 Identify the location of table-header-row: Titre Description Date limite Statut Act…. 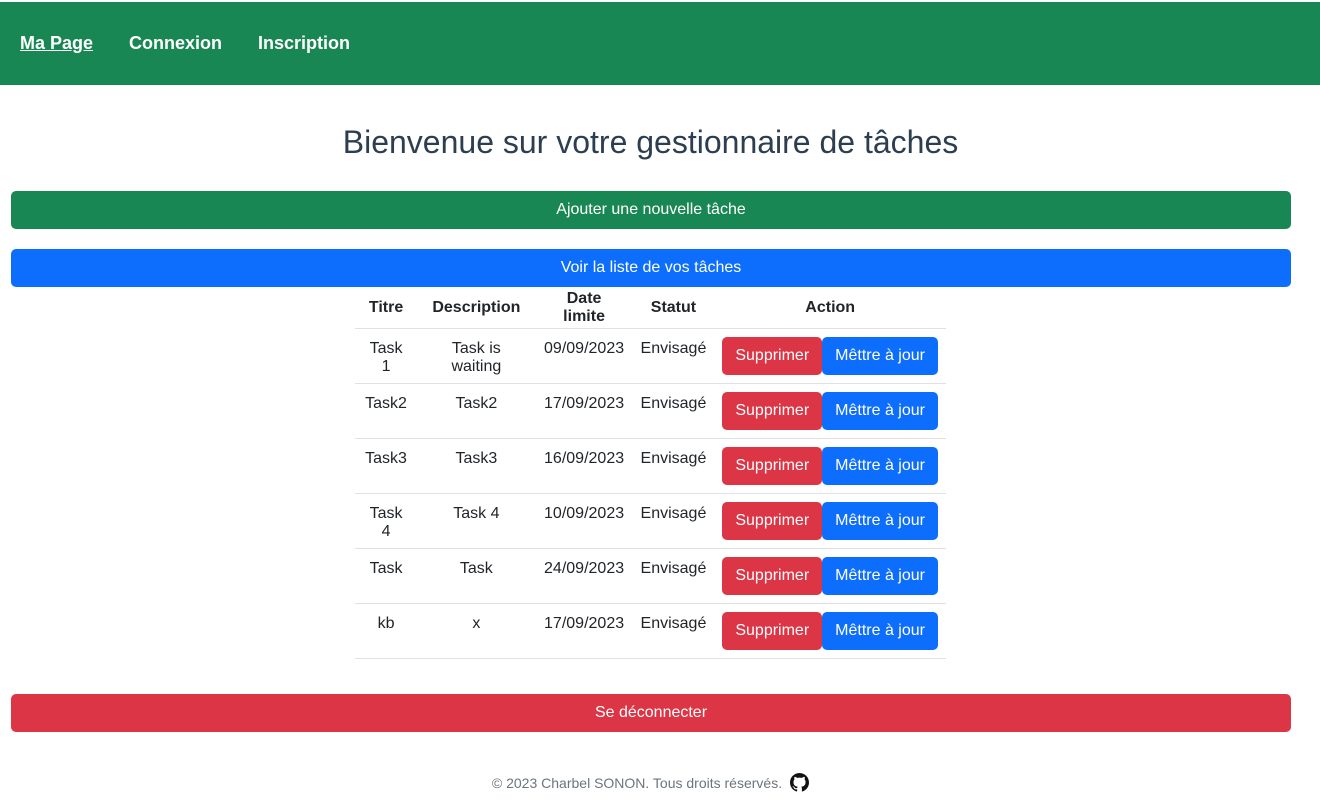
(650, 308).